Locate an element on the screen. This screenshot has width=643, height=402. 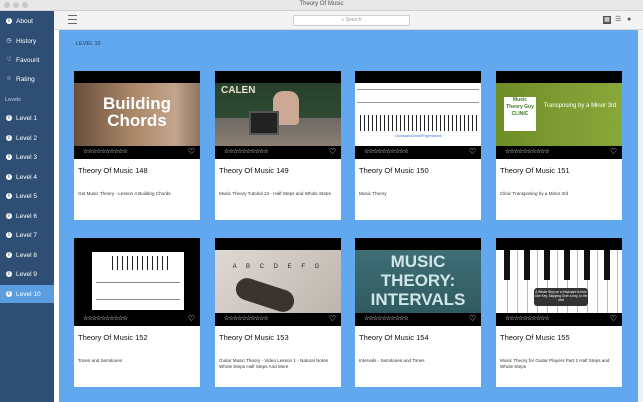
thumbnail-text: MUSIC THEORY: INTERVALS is located at coordinates (418, 280).